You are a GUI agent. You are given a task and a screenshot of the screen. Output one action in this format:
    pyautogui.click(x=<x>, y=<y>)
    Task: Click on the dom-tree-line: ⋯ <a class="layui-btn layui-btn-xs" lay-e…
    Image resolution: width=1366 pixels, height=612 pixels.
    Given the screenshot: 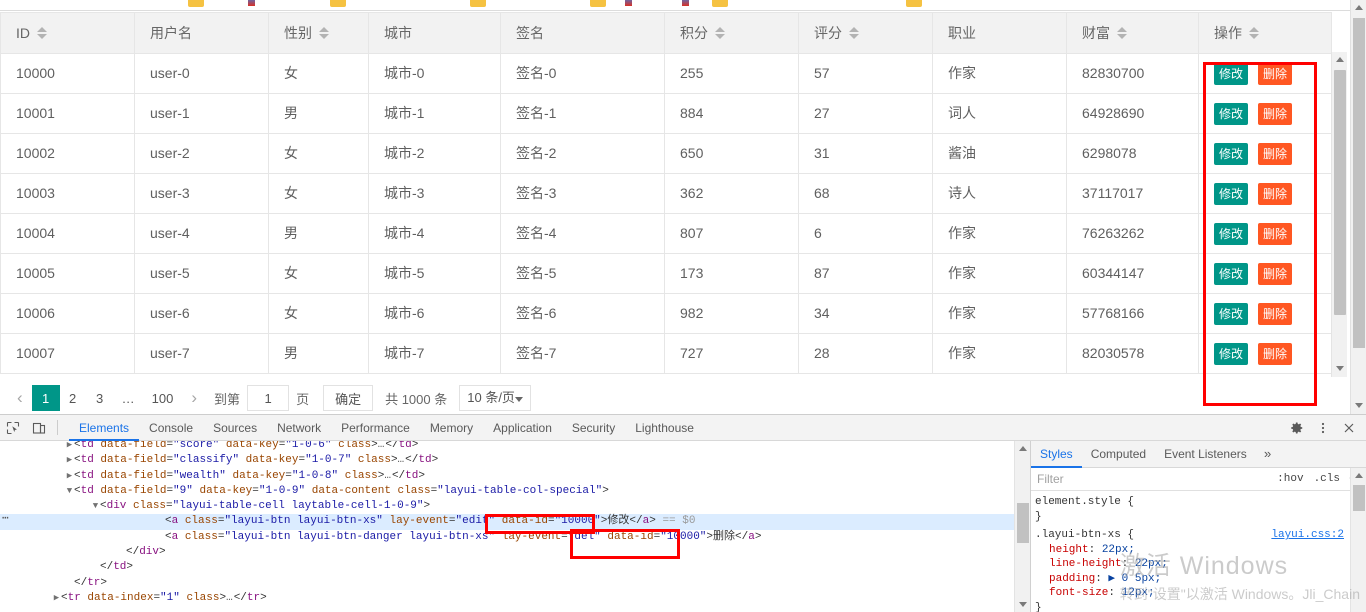 What is the action you would take?
    pyautogui.click(x=515, y=521)
    